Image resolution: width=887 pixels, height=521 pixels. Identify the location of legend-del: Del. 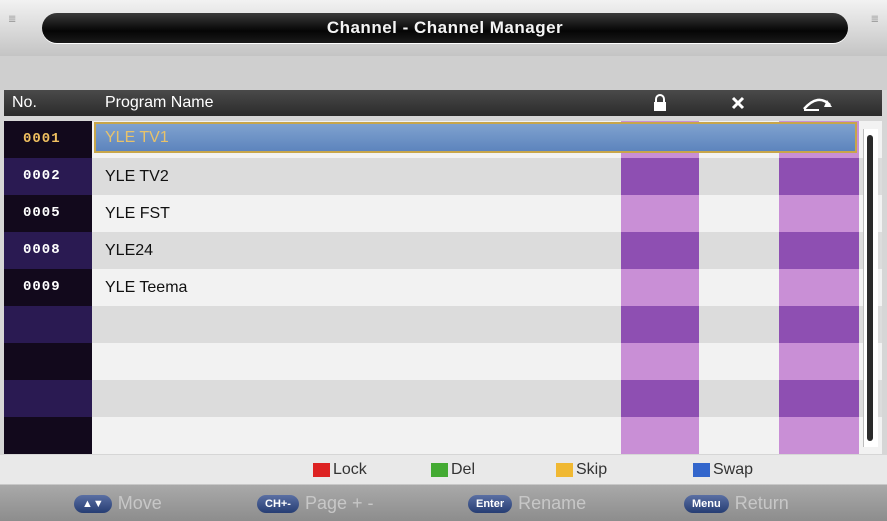
(453, 469).